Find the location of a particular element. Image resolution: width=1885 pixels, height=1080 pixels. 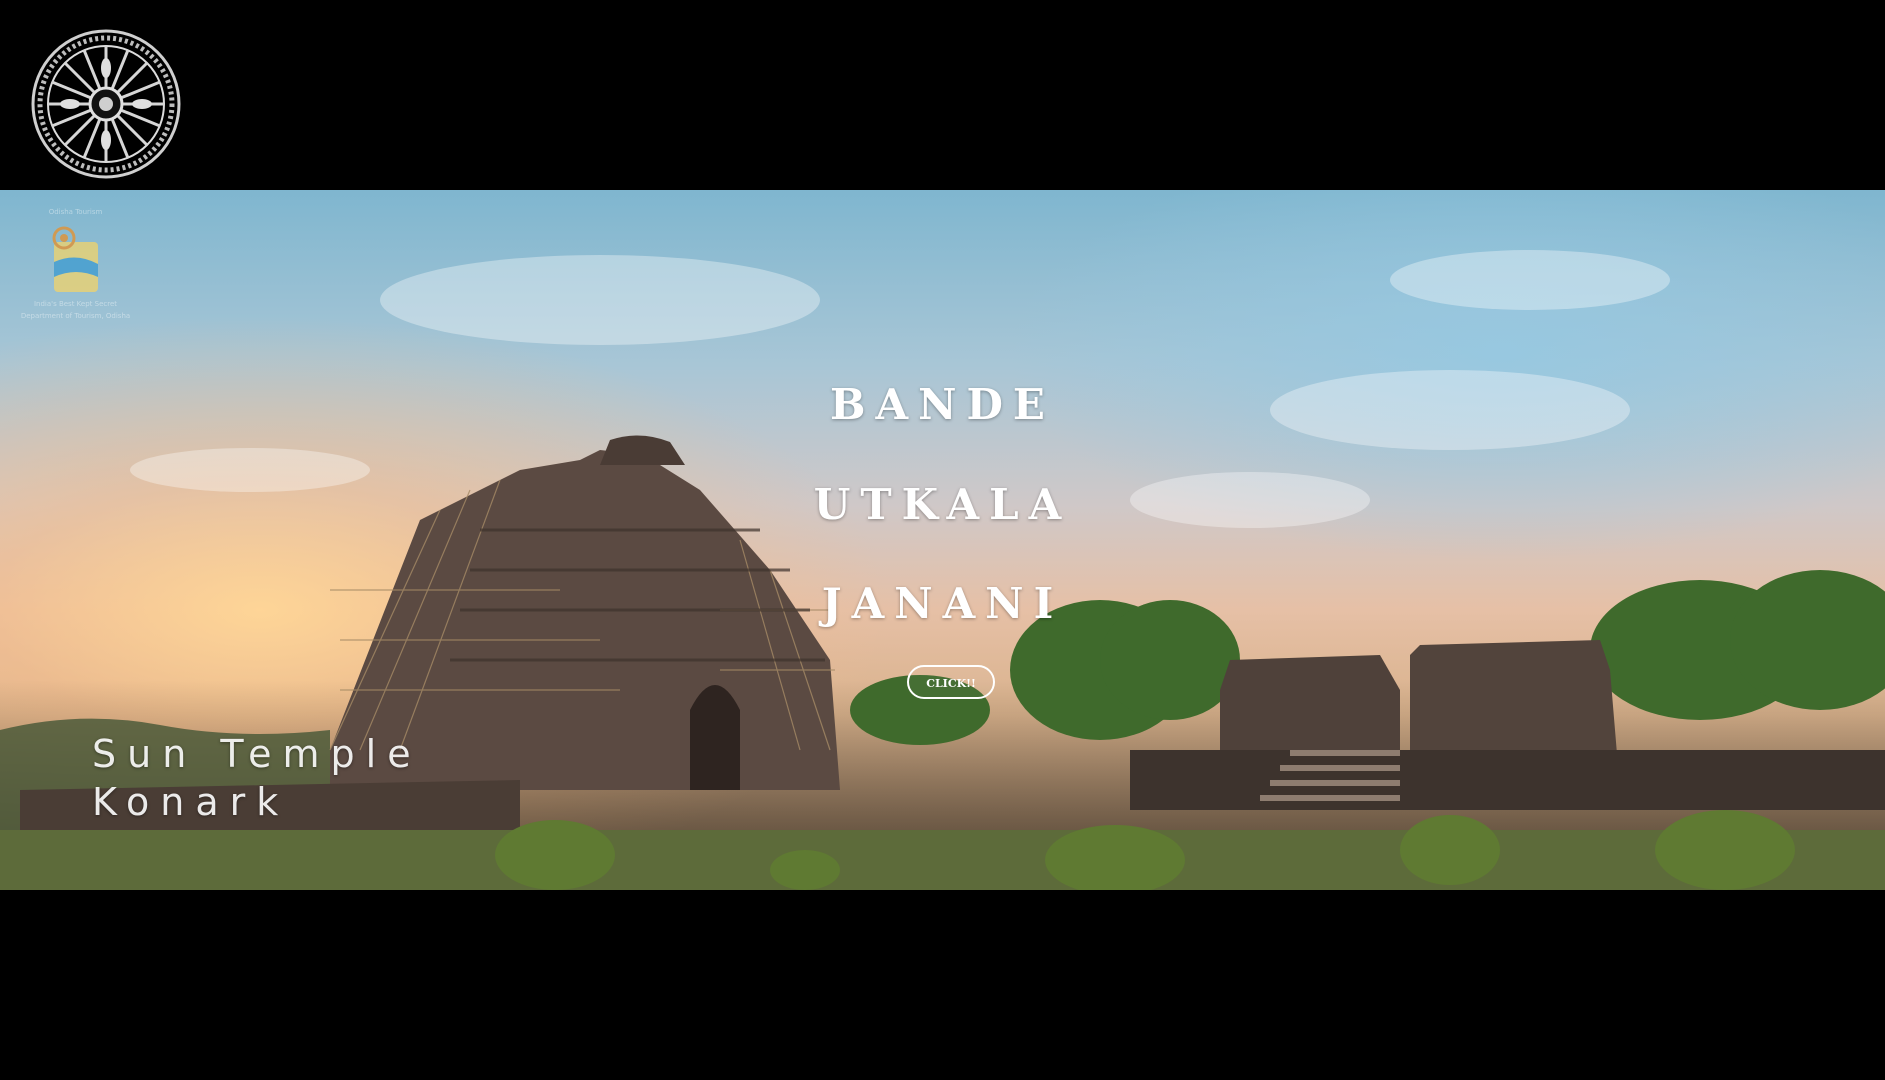

location-caption-line-1: Sun Temple is located at coordinates (257, 754).